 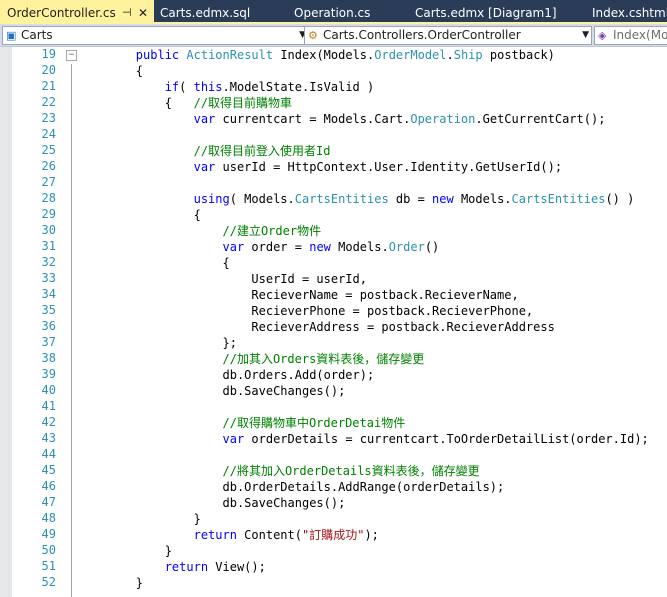 What do you see at coordinates (640, 35) in the screenshot?
I see `member-dropdown-value: Index(Mo` at bounding box center [640, 35].